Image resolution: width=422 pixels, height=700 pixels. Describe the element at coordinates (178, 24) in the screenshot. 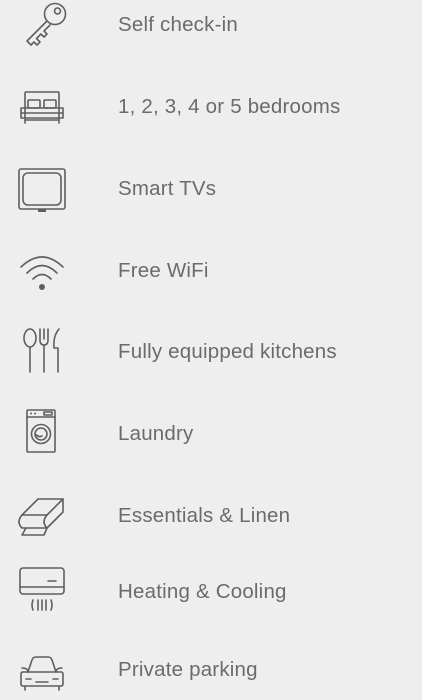

I see `amenity-label: Self check-in` at that location.